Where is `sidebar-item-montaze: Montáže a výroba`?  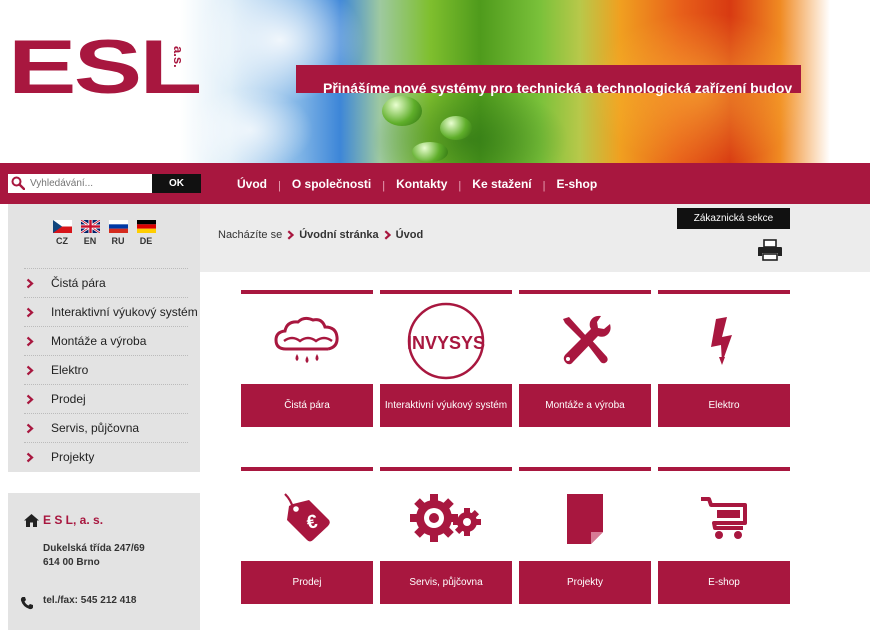 sidebar-item-montaze: Montáže a výroba is located at coordinates (106, 340).